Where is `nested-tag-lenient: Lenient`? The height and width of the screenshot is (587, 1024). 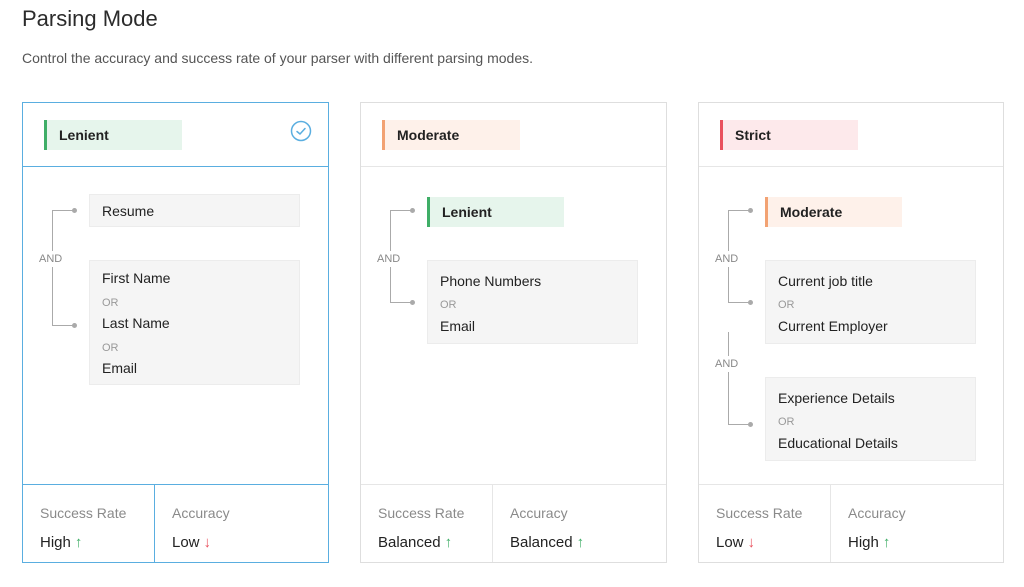 nested-tag-lenient: Lenient is located at coordinates (495, 212).